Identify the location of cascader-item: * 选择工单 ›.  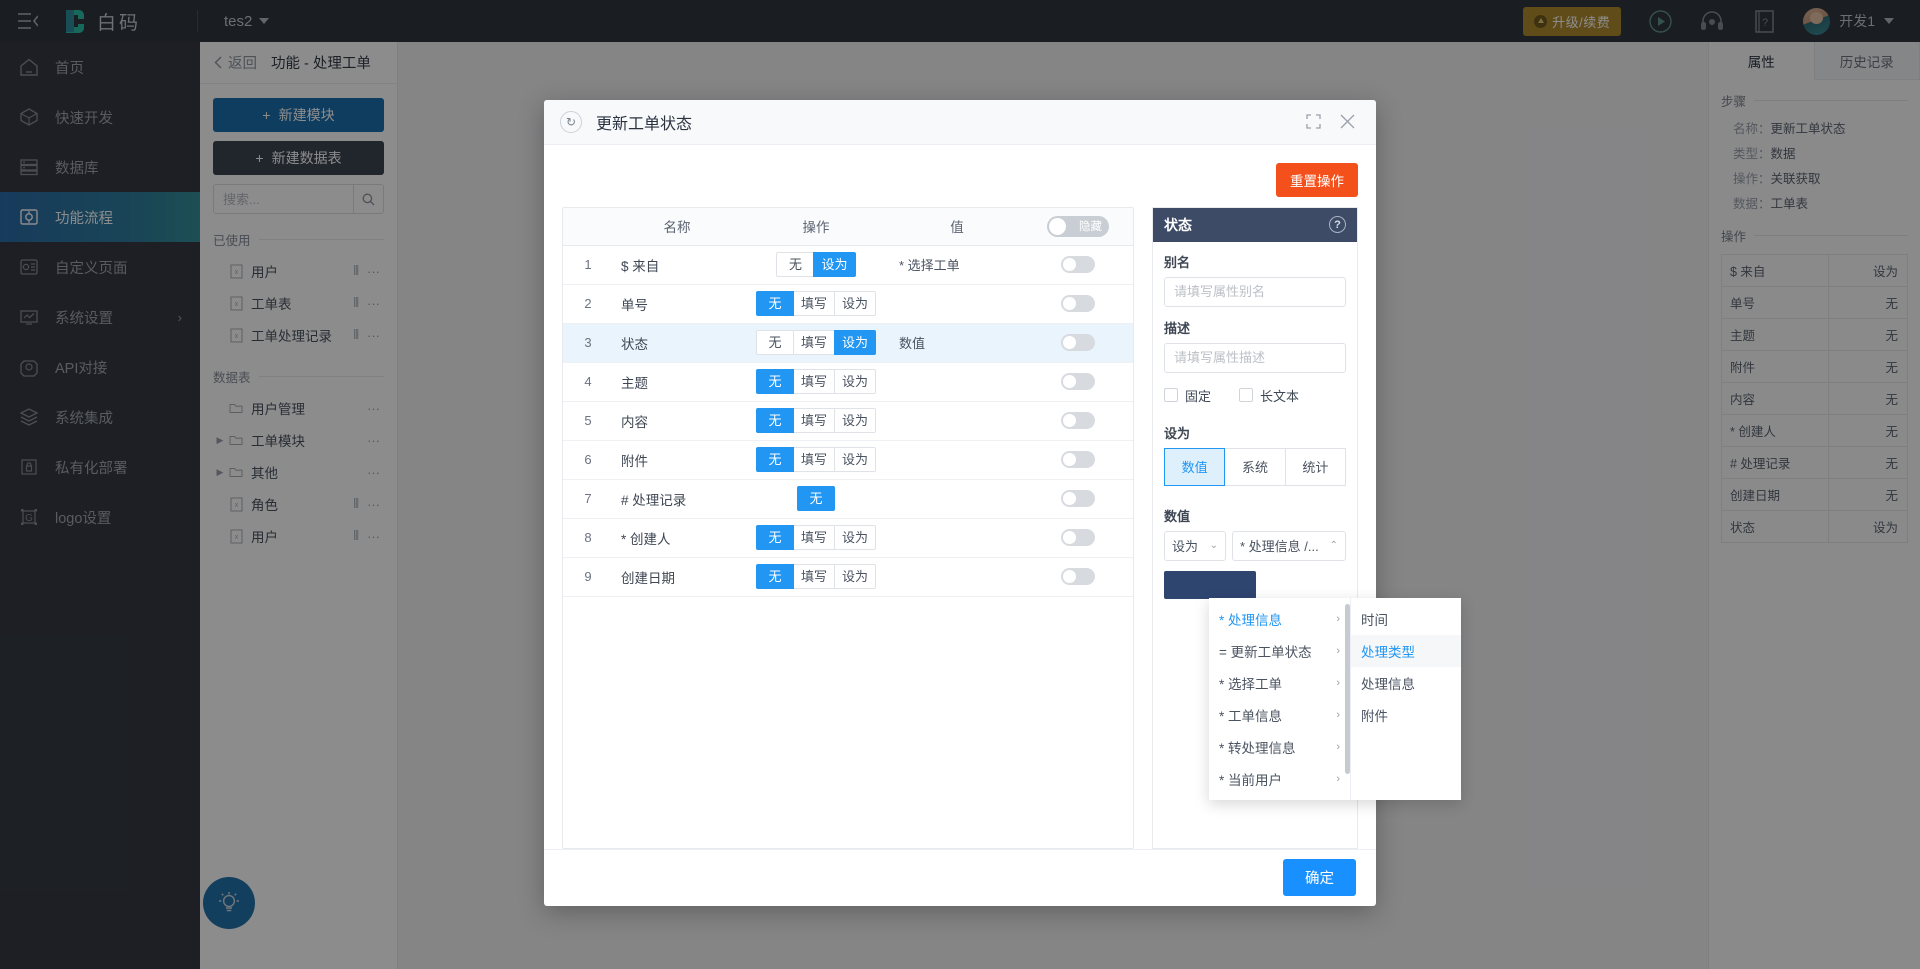
(1279, 683).